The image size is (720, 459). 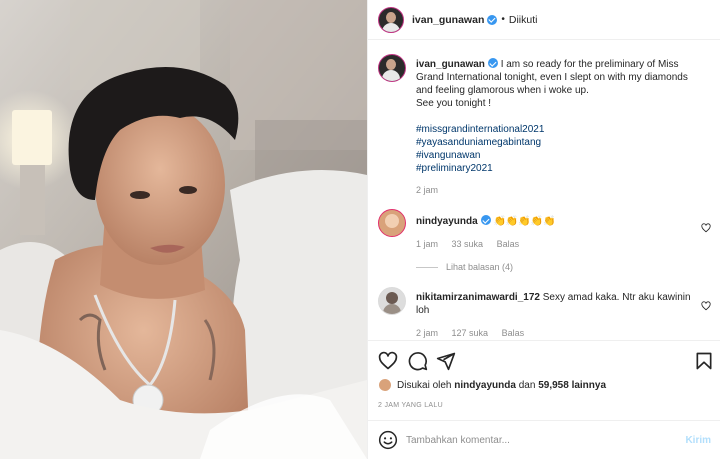 What do you see at coordinates (531, 440) in the screenshot?
I see `comment-input` at bounding box center [531, 440].